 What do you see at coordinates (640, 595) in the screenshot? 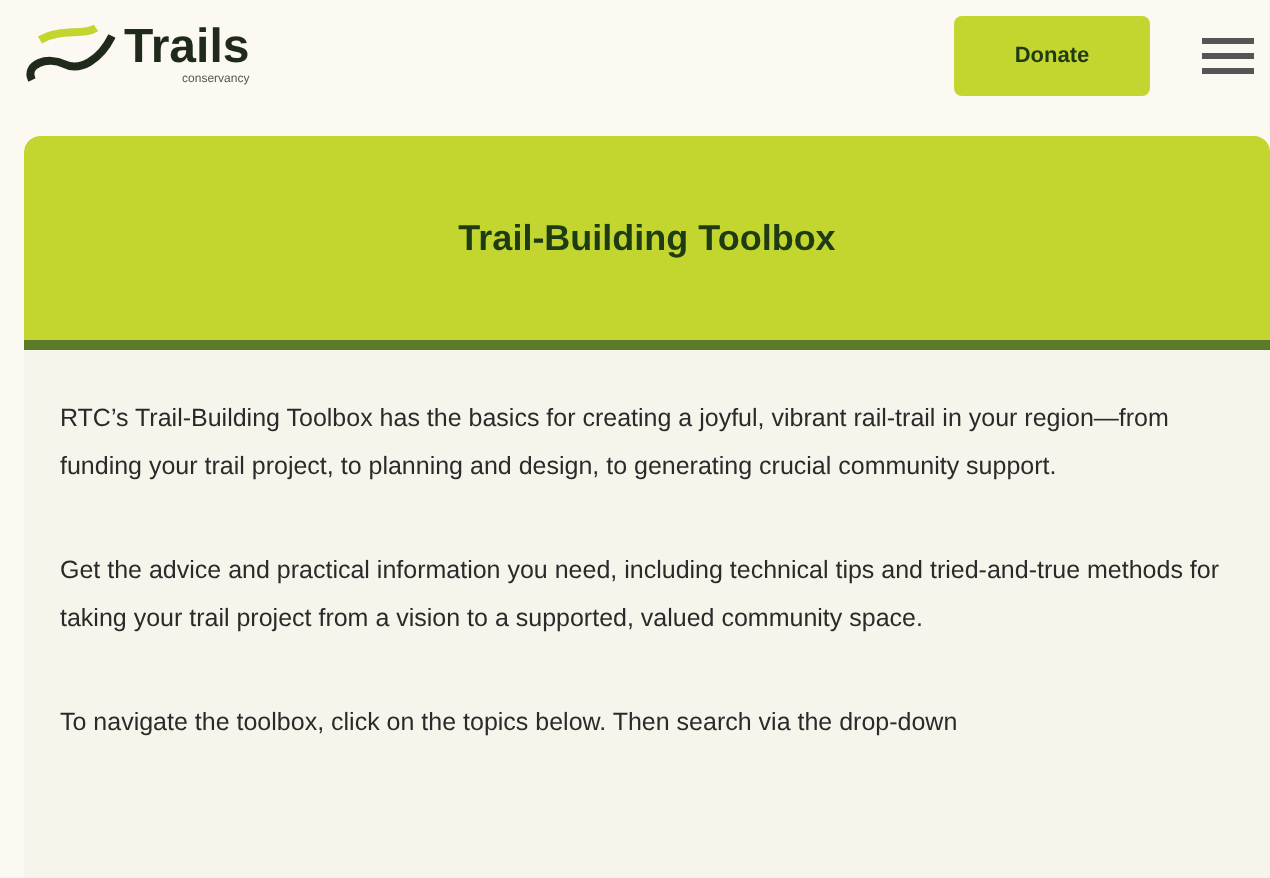
I see `body-paragraph: Get the advice and practical information you need, including technical tips and tried-and-true methods for taking your trail project from a vision to a supported, valued community space.` at bounding box center [640, 595].